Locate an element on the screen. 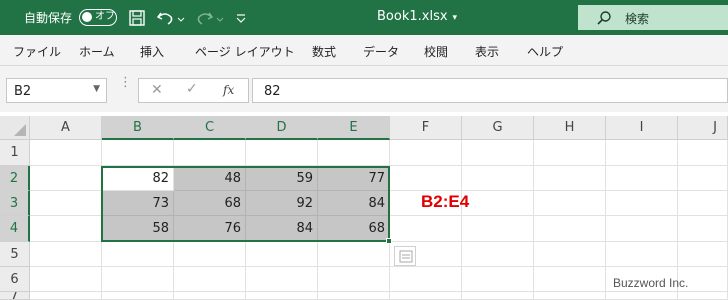  customize-toolbar-icon is located at coordinates (241, 18).